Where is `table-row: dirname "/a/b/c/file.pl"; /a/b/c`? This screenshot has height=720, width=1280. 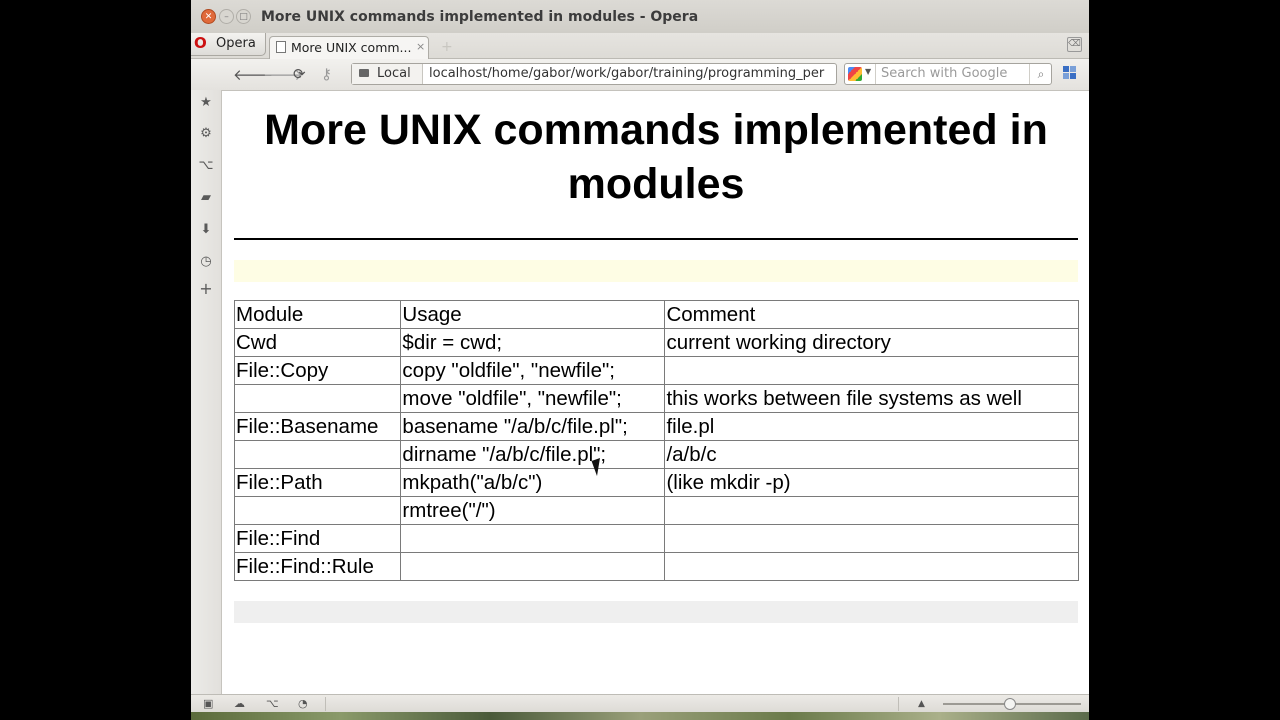 table-row: dirname "/a/b/c/file.pl"; /a/b/c is located at coordinates (656, 454).